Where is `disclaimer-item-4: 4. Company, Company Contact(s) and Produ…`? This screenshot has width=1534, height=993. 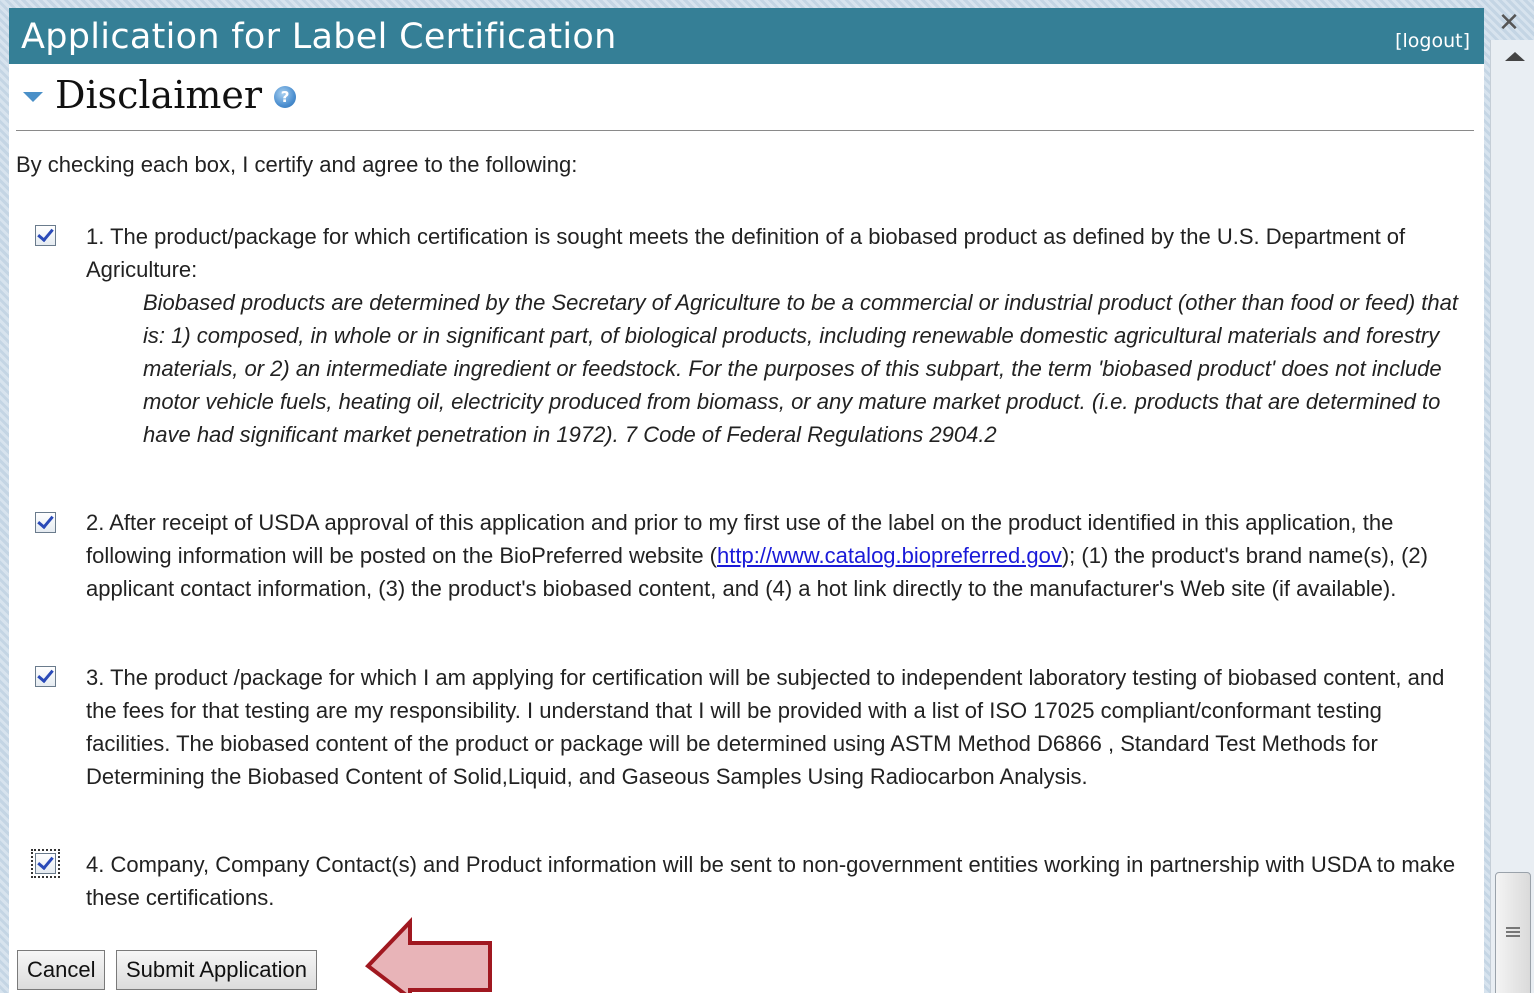 disclaimer-item-4: 4. Company, Company Contact(s) and Produ… is located at coordinates (773, 881).